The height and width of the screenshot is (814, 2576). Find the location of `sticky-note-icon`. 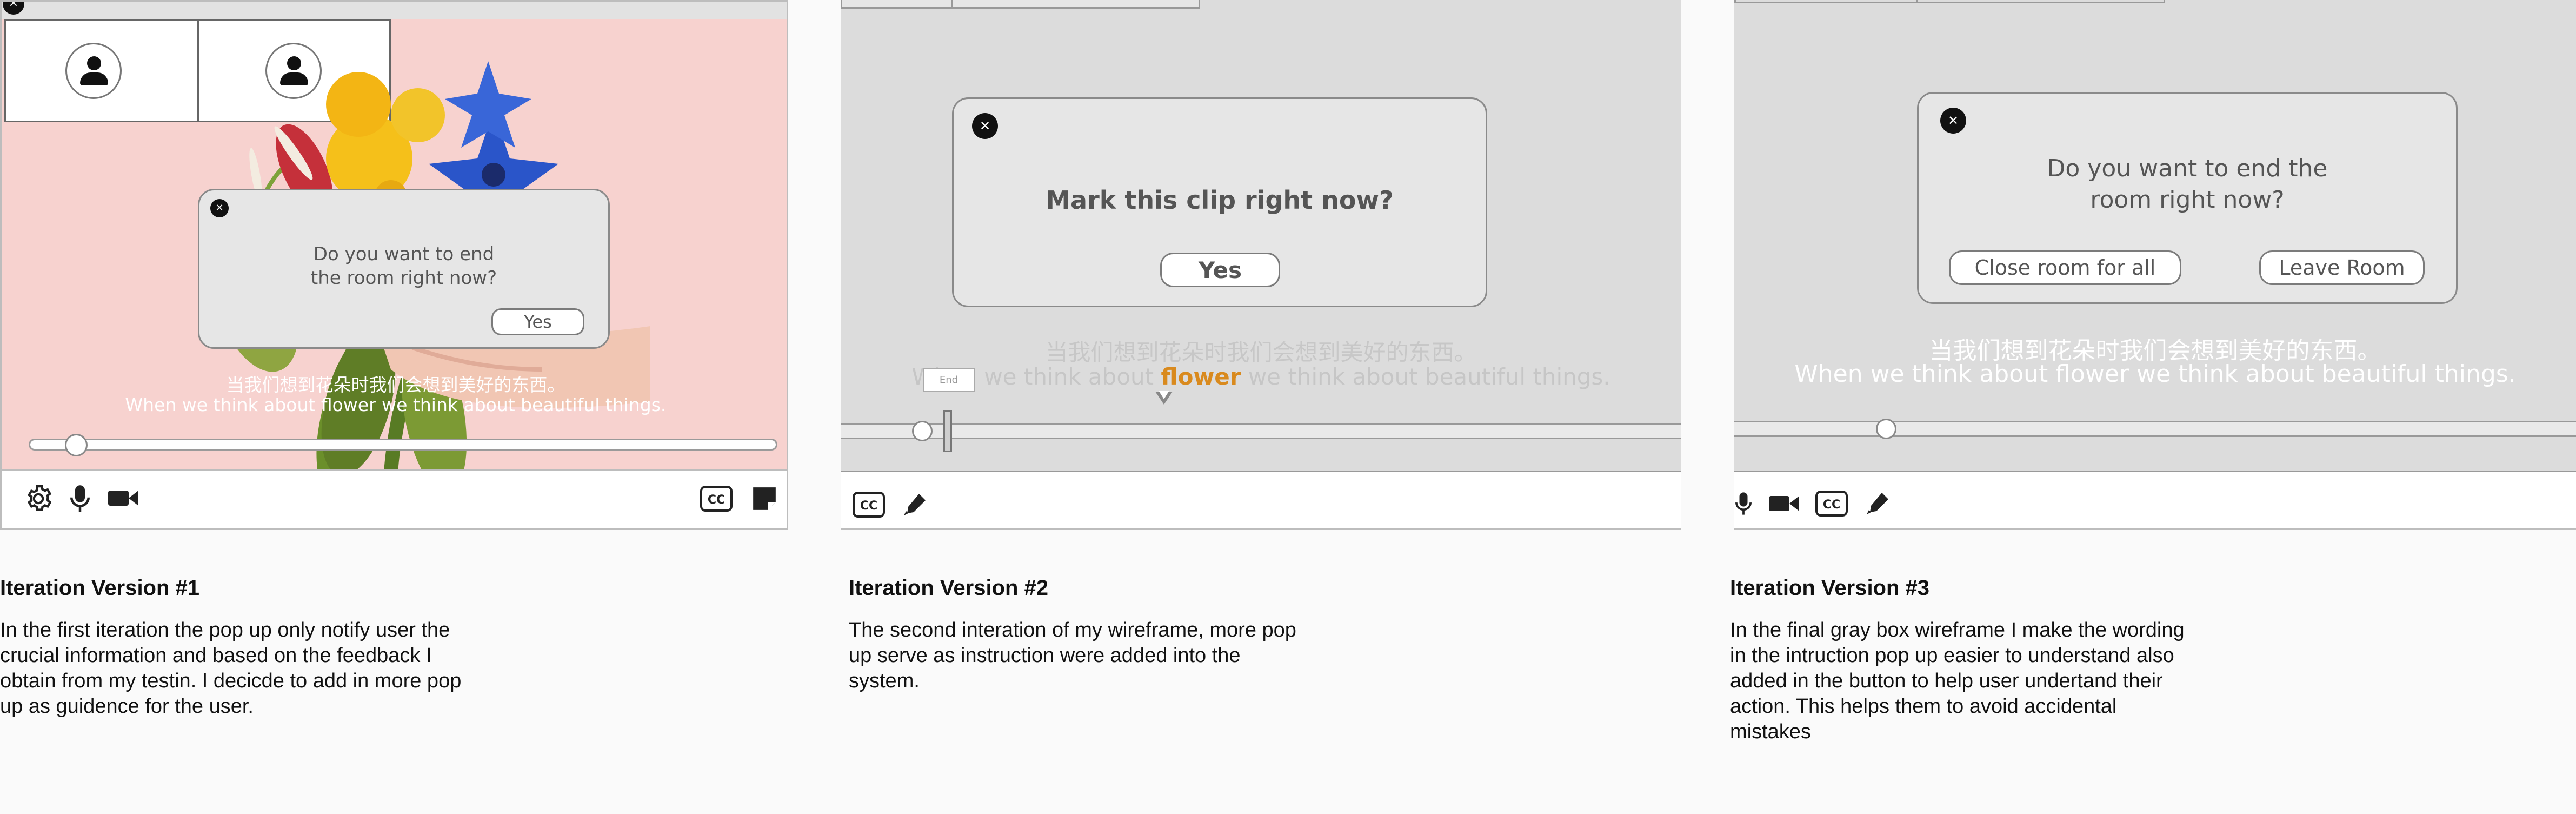

sticky-note-icon is located at coordinates (764, 499).